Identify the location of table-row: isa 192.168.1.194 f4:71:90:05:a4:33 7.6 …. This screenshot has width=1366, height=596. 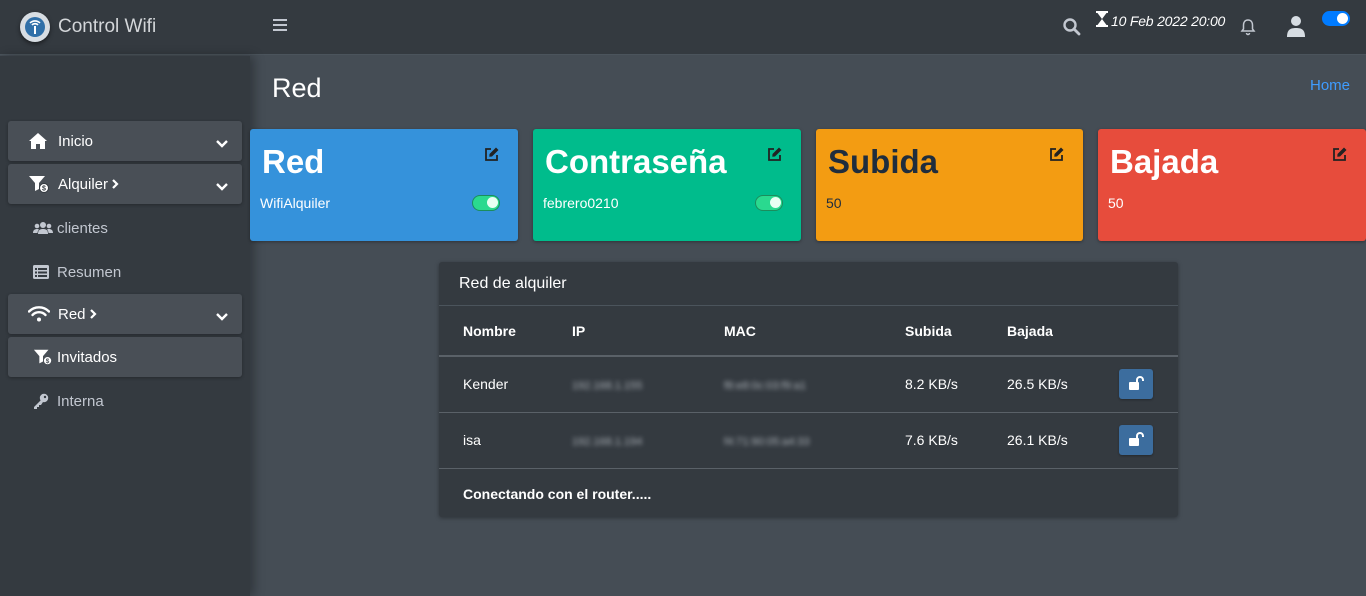
(808, 440).